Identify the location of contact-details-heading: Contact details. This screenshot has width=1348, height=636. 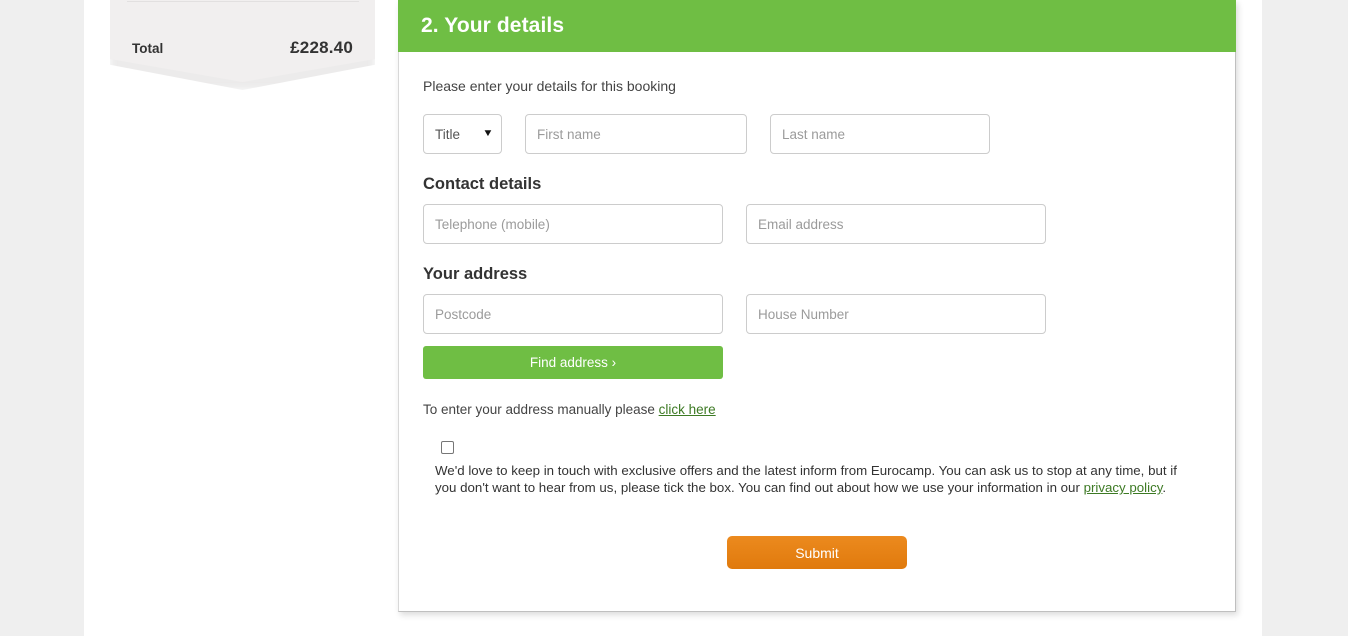
(482, 184).